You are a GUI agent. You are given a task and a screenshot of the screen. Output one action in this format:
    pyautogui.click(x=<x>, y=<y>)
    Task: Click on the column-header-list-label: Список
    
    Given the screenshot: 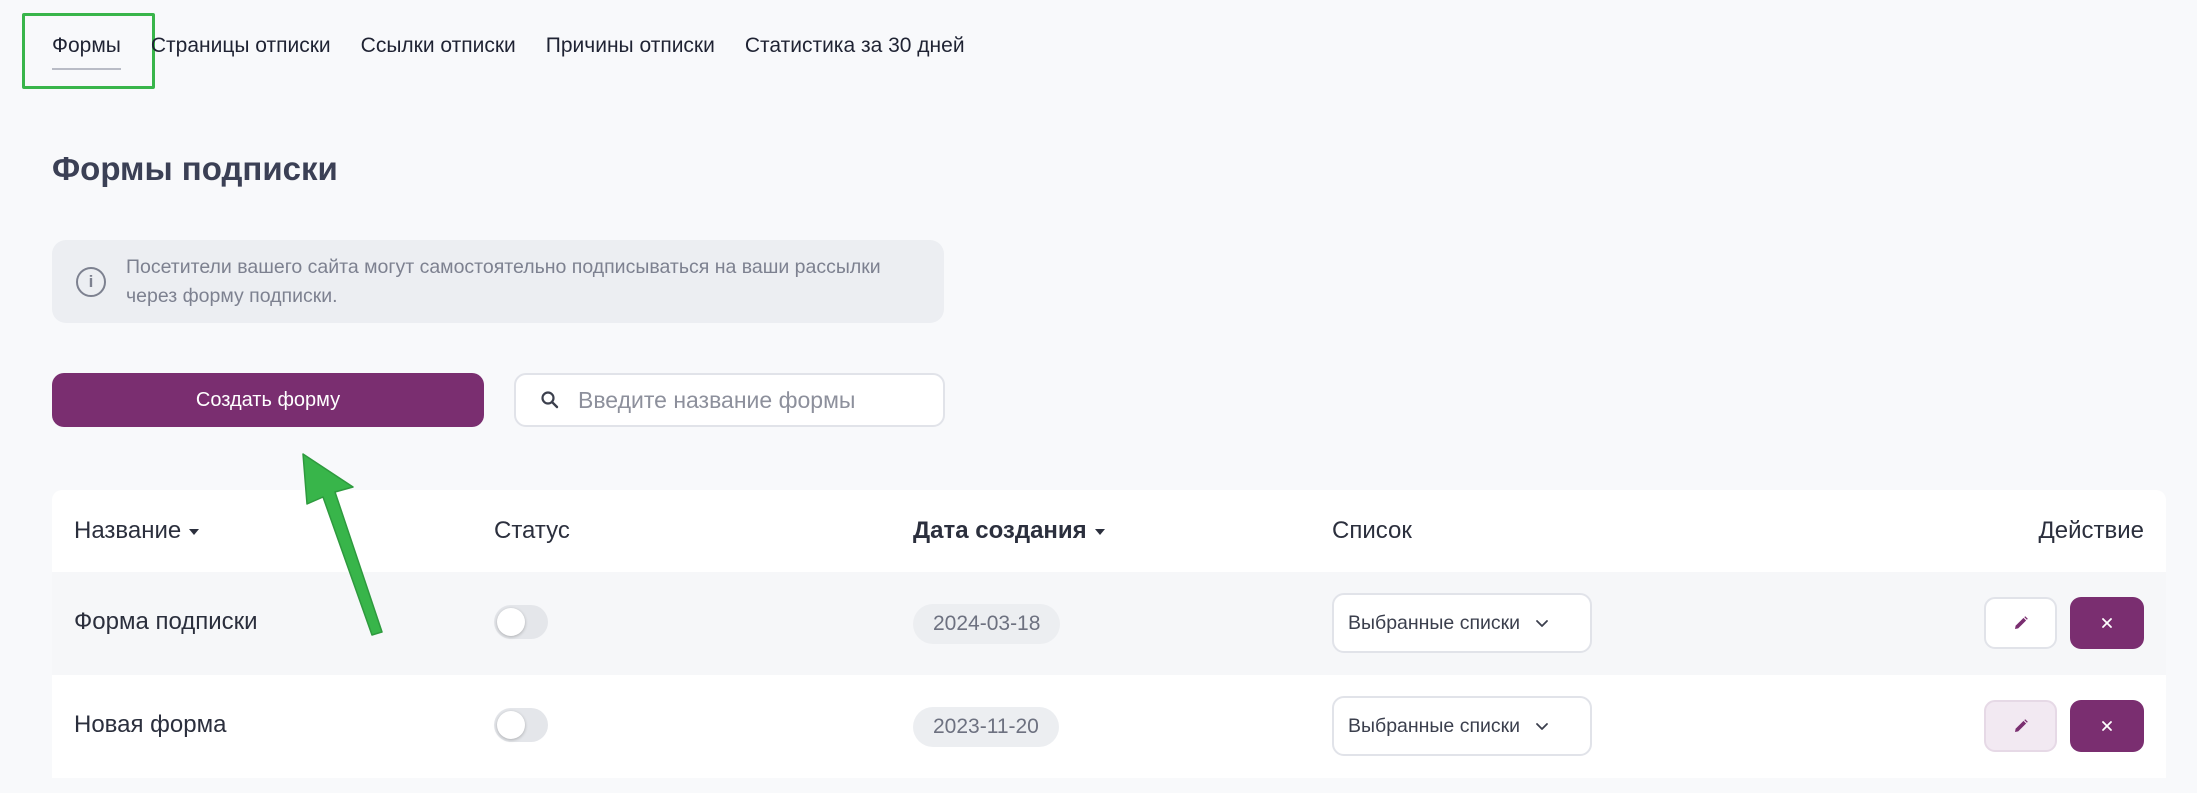 What is the action you would take?
    pyautogui.click(x=1372, y=530)
    